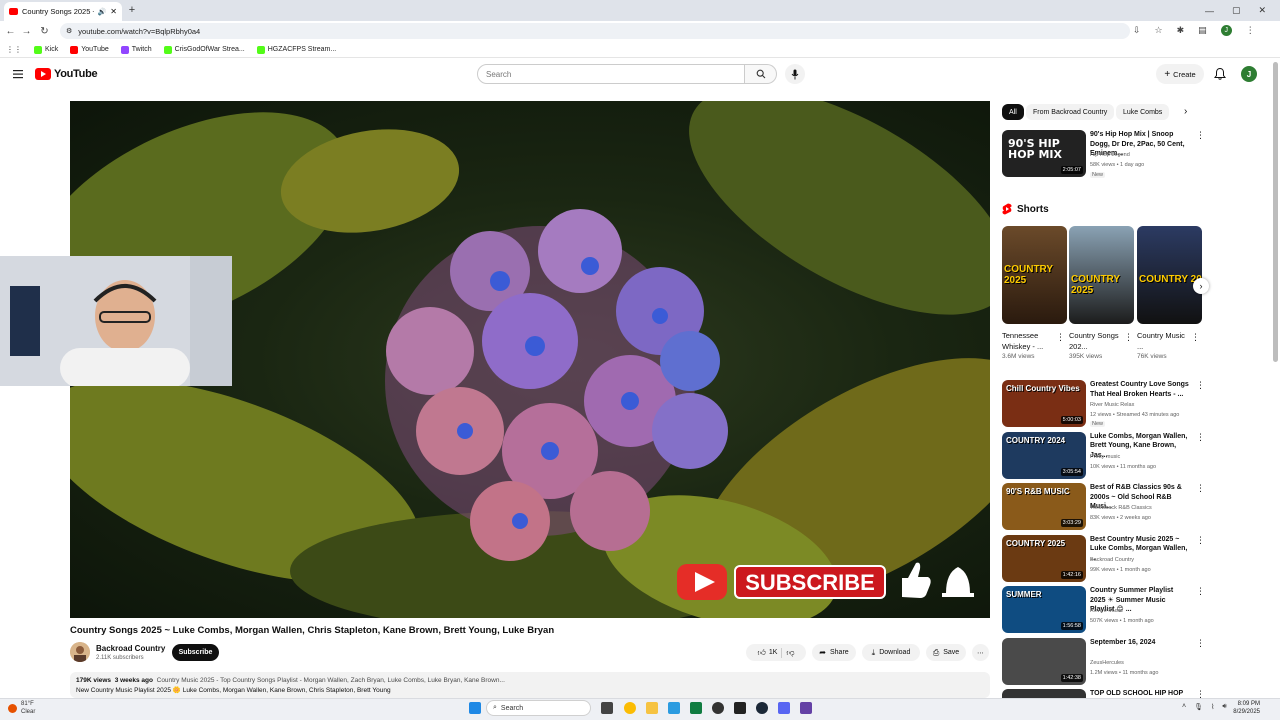 This screenshot has height=720, width=1280. Describe the element at coordinates (1201, 286) in the screenshot. I see `shorts-next-chevron-icon: ›` at that location.